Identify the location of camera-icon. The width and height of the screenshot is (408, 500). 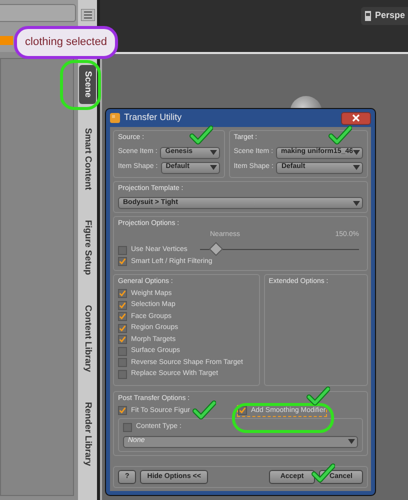
(368, 15).